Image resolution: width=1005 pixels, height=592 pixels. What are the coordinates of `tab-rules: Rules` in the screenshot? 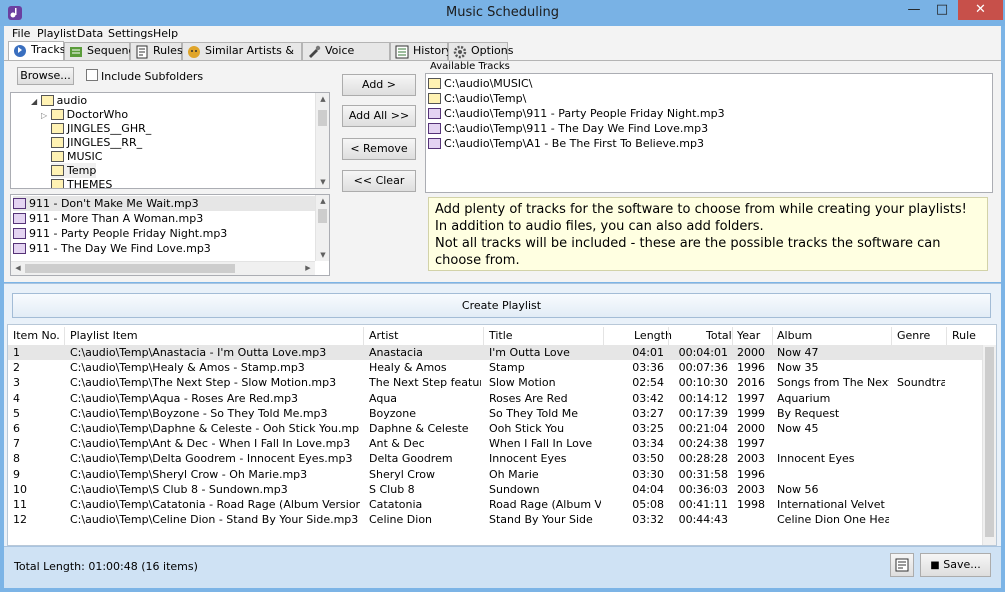 It's located at (156, 51).